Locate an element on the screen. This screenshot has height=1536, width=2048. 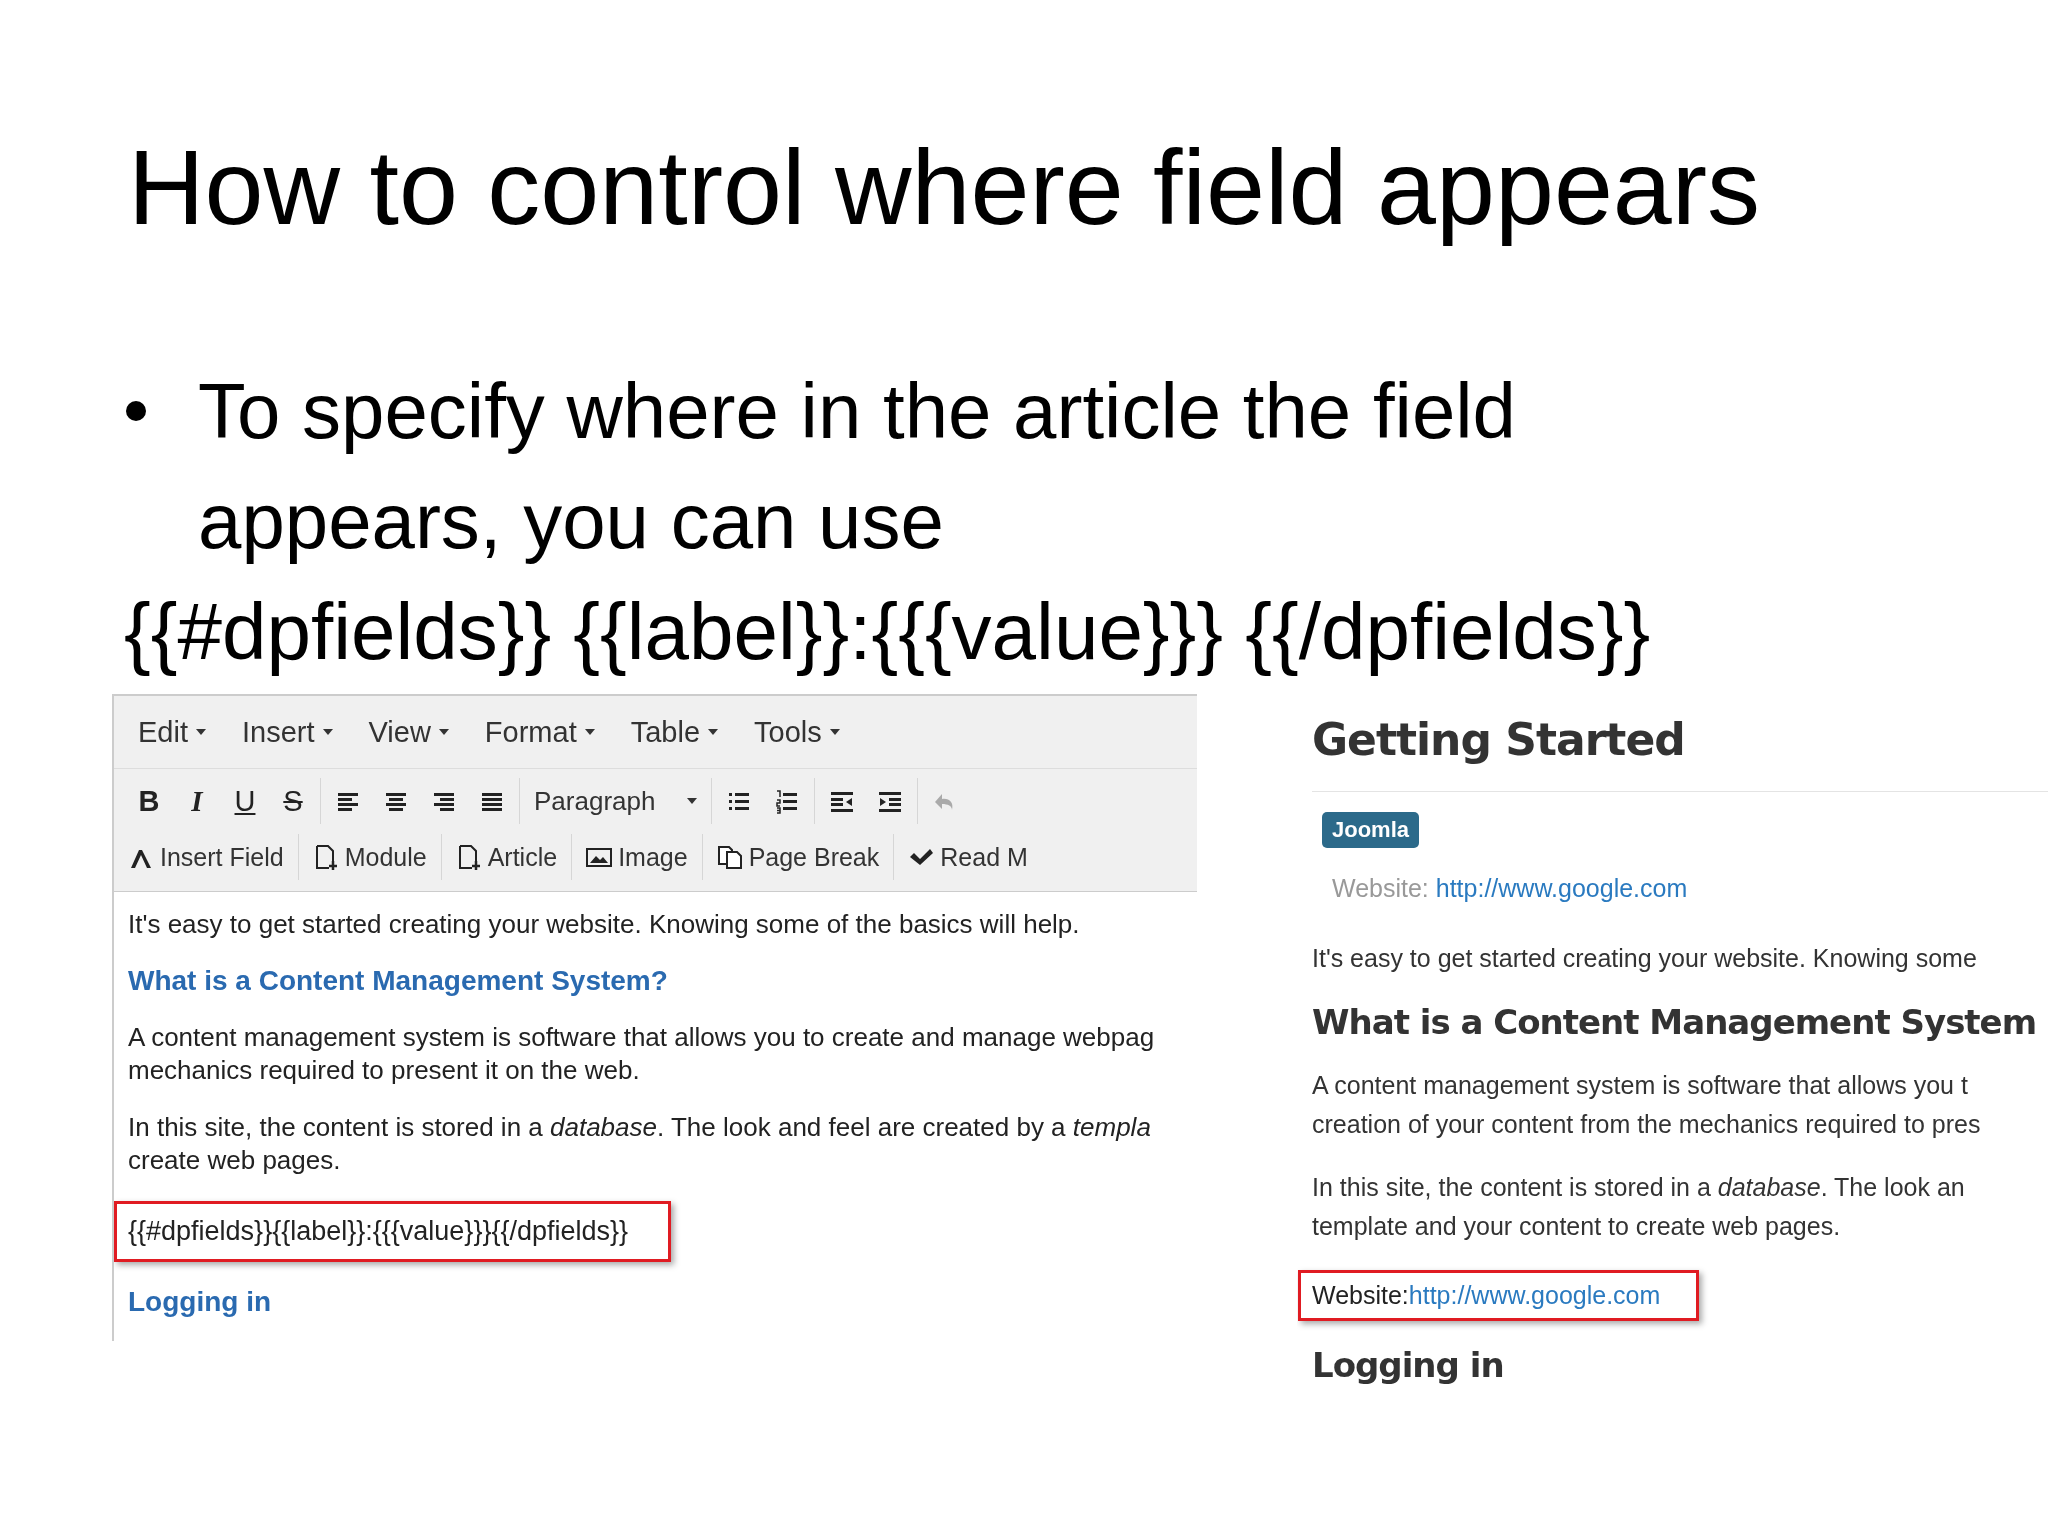
insert-readmore-button: Read M is located at coordinates (968, 857).